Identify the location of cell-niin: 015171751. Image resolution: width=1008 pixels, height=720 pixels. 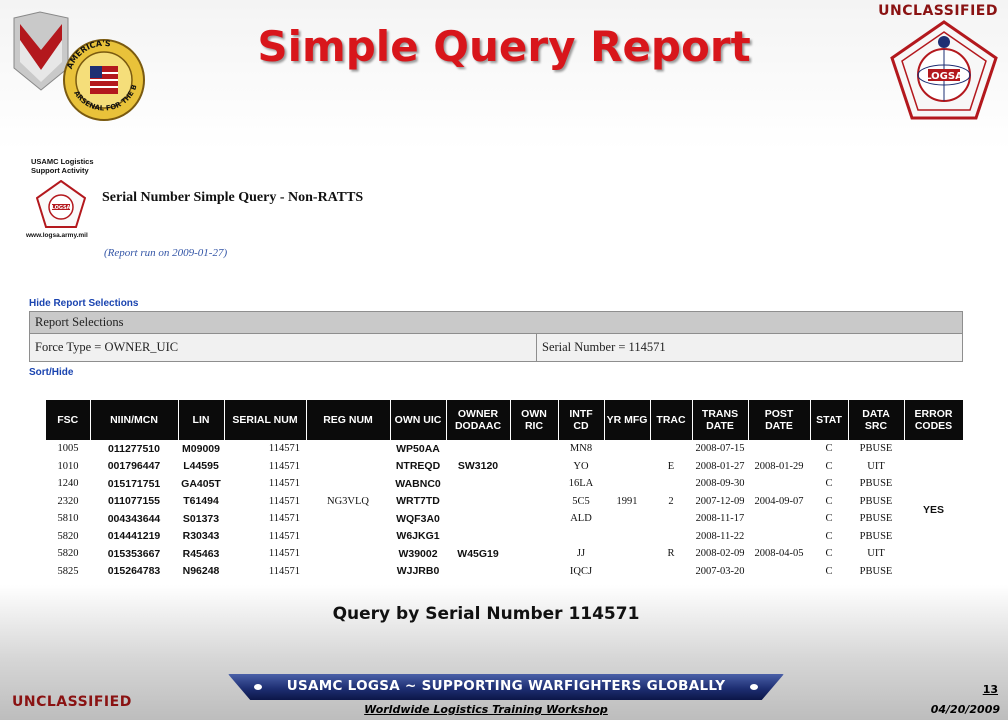
(134, 483).